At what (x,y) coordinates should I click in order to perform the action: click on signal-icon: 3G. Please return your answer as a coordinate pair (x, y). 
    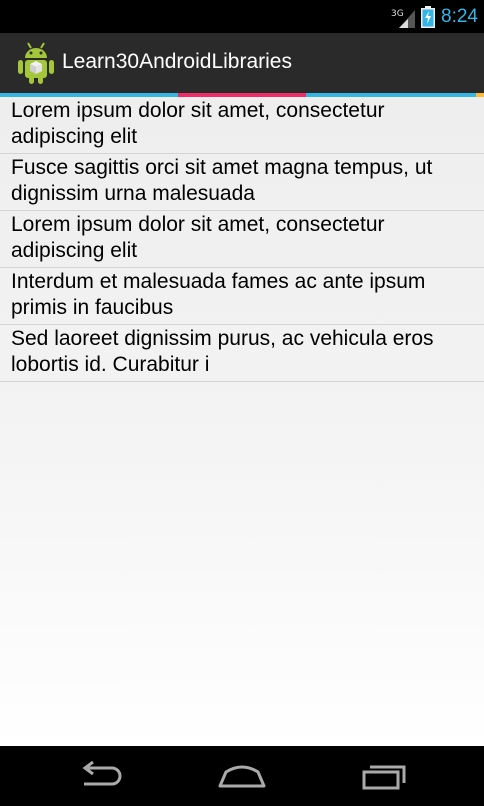
    Looking at the image, I should click on (403, 17).